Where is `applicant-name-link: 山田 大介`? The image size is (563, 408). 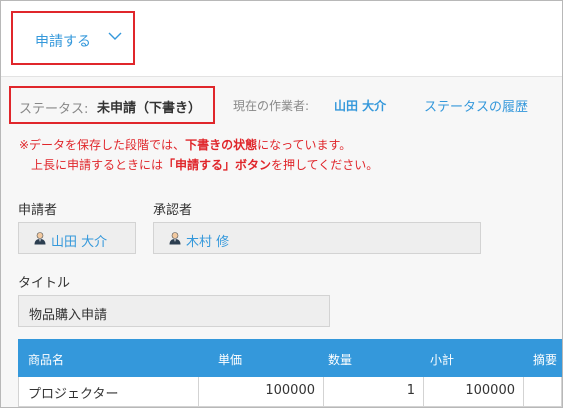 applicant-name-link: 山田 大介 is located at coordinates (79, 240).